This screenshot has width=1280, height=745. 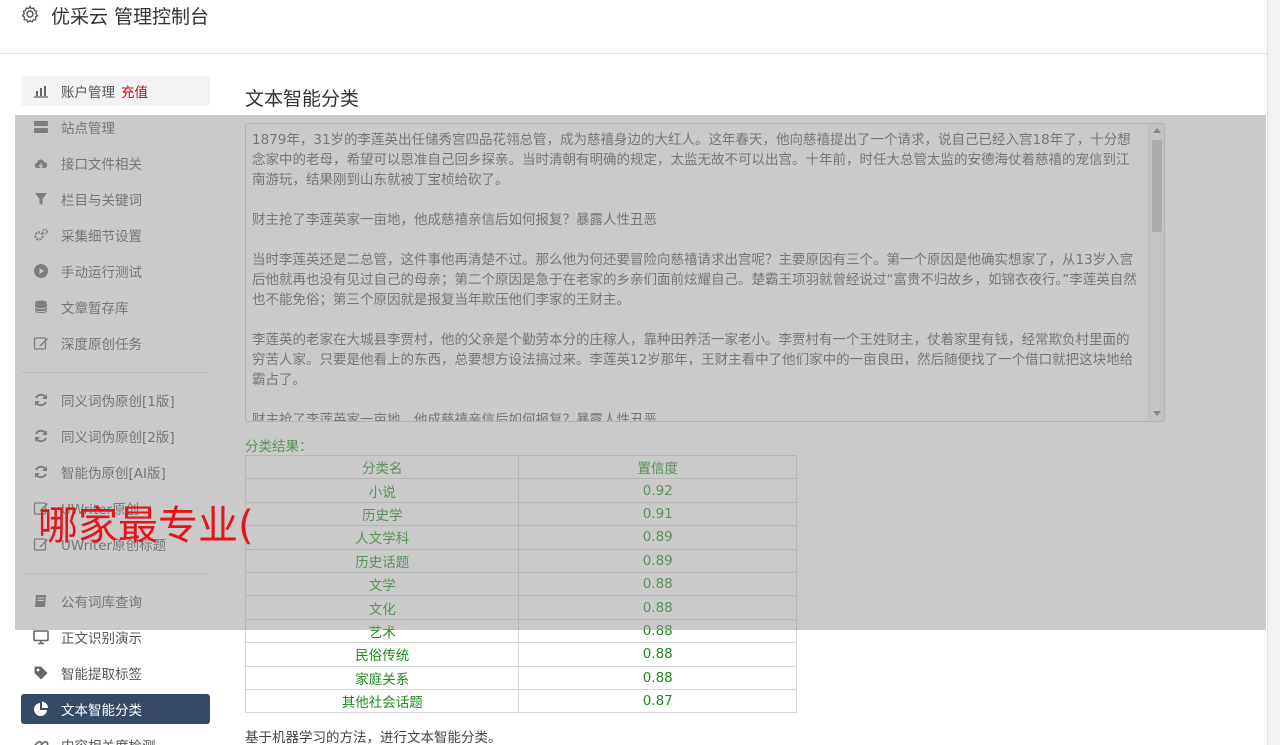 I want to click on sidebar-item-label: 同义词伪原创[2版], so click(x=118, y=438).